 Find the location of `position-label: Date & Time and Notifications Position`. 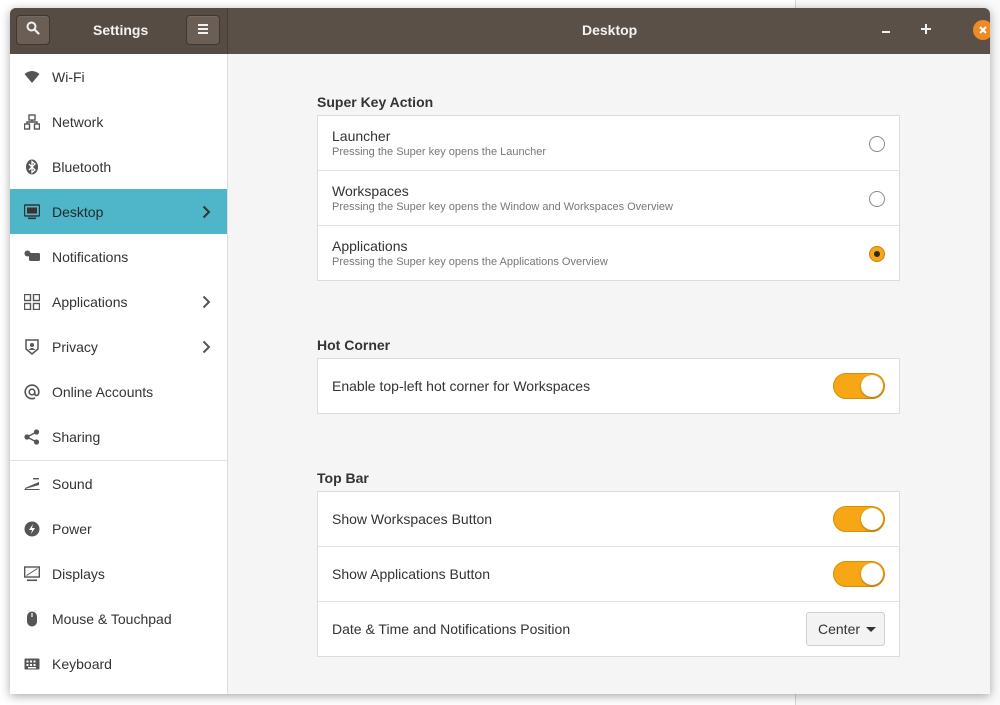

position-label: Date & Time and Notifications Position is located at coordinates (451, 629).